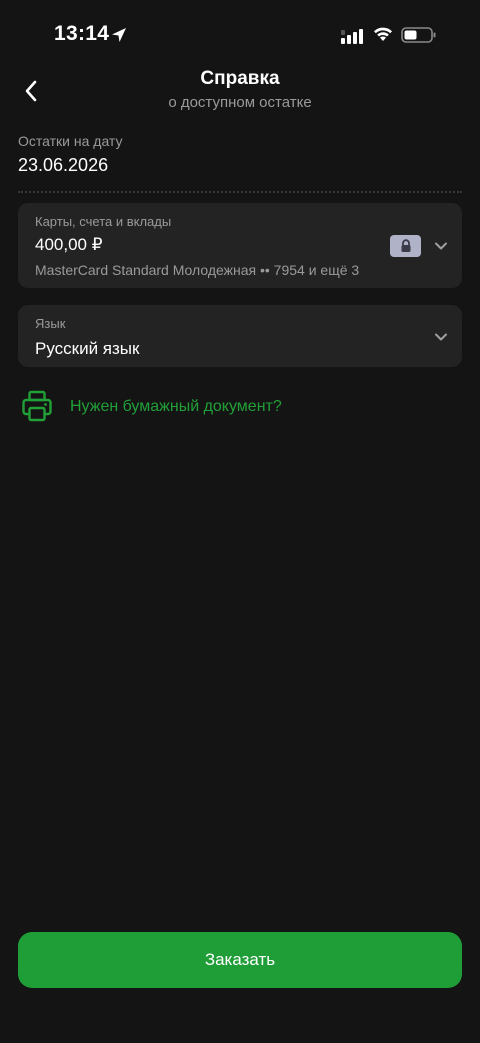  I want to click on paper-document-link: Нужен бумажный документ?, so click(183, 407).